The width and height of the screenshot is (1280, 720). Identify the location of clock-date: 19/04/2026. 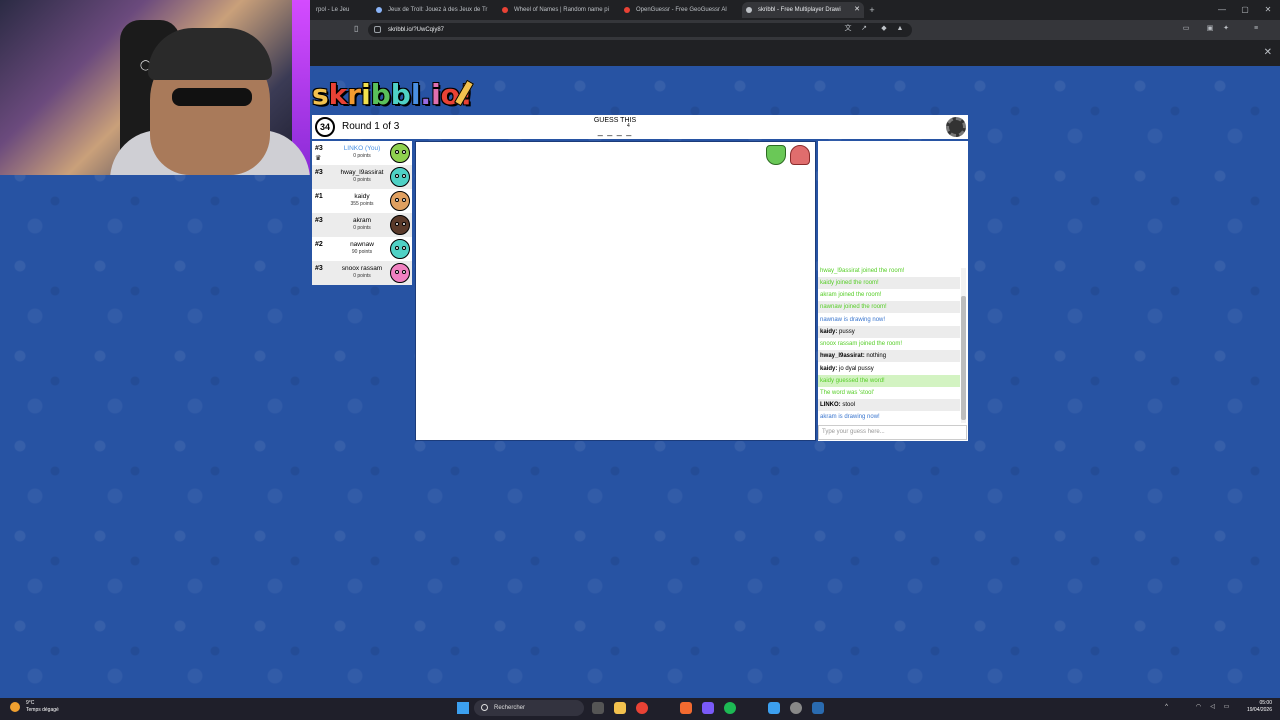
(1259, 710).